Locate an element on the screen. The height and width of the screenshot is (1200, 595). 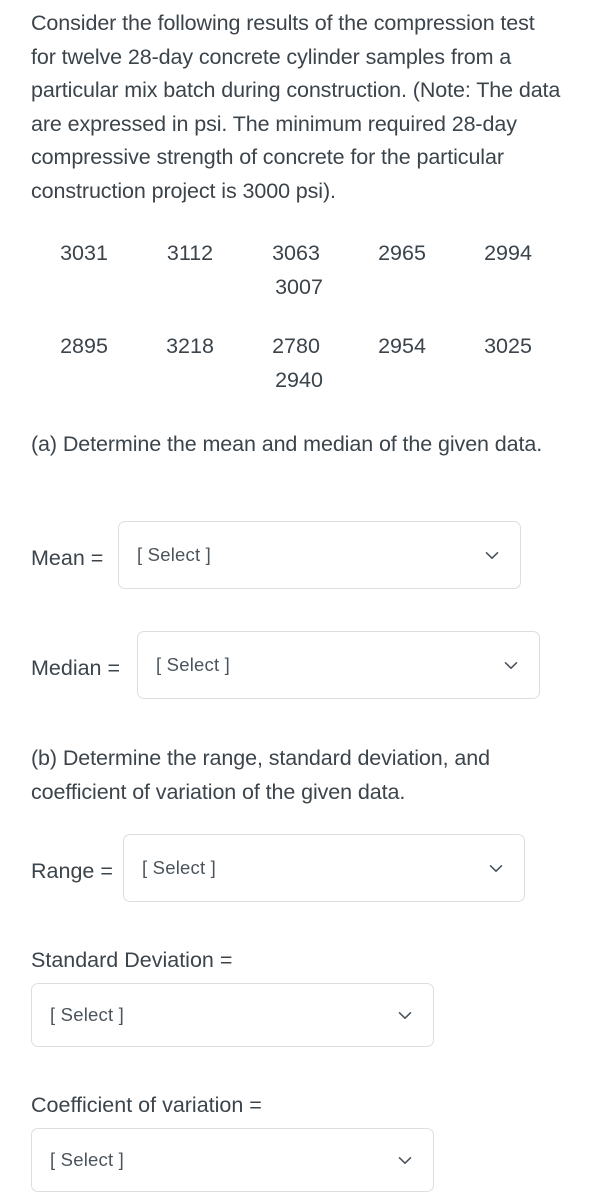
data-value: 3218 is located at coordinates (190, 346).